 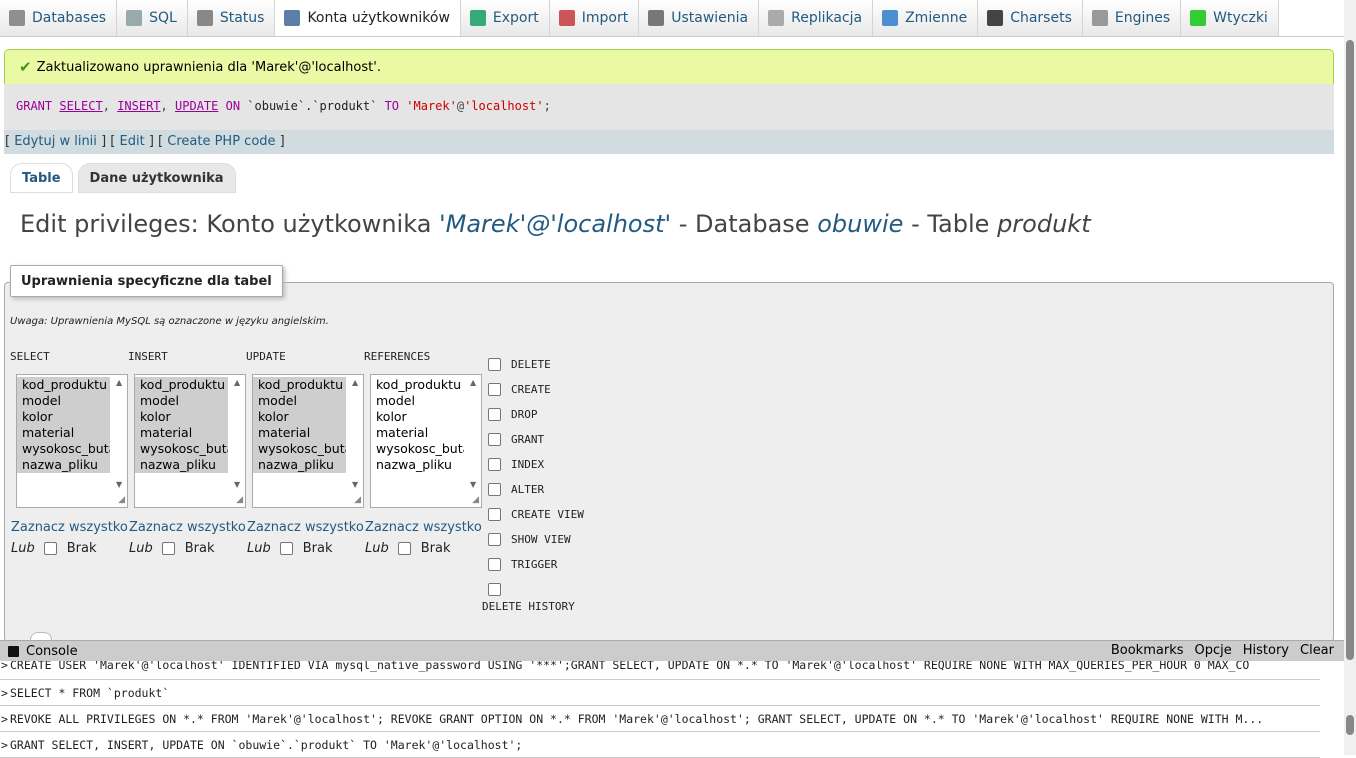 What do you see at coordinates (1030, 18) in the screenshot?
I see `tab-charsets: Charsets` at bounding box center [1030, 18].